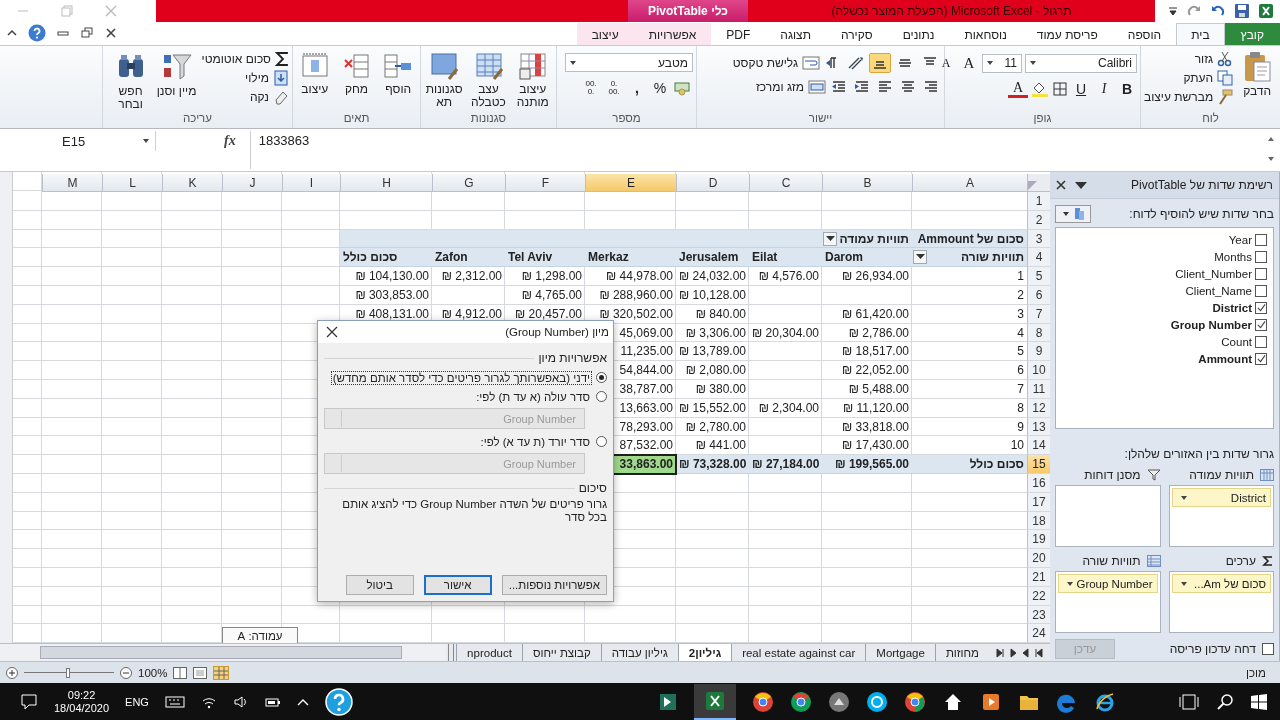 This screenshot has width=1280, height=720. What do you see at coordinates (1018, 89) in the screenshot?
I see `font-color-button: A` at bounding box center [1018, 89].